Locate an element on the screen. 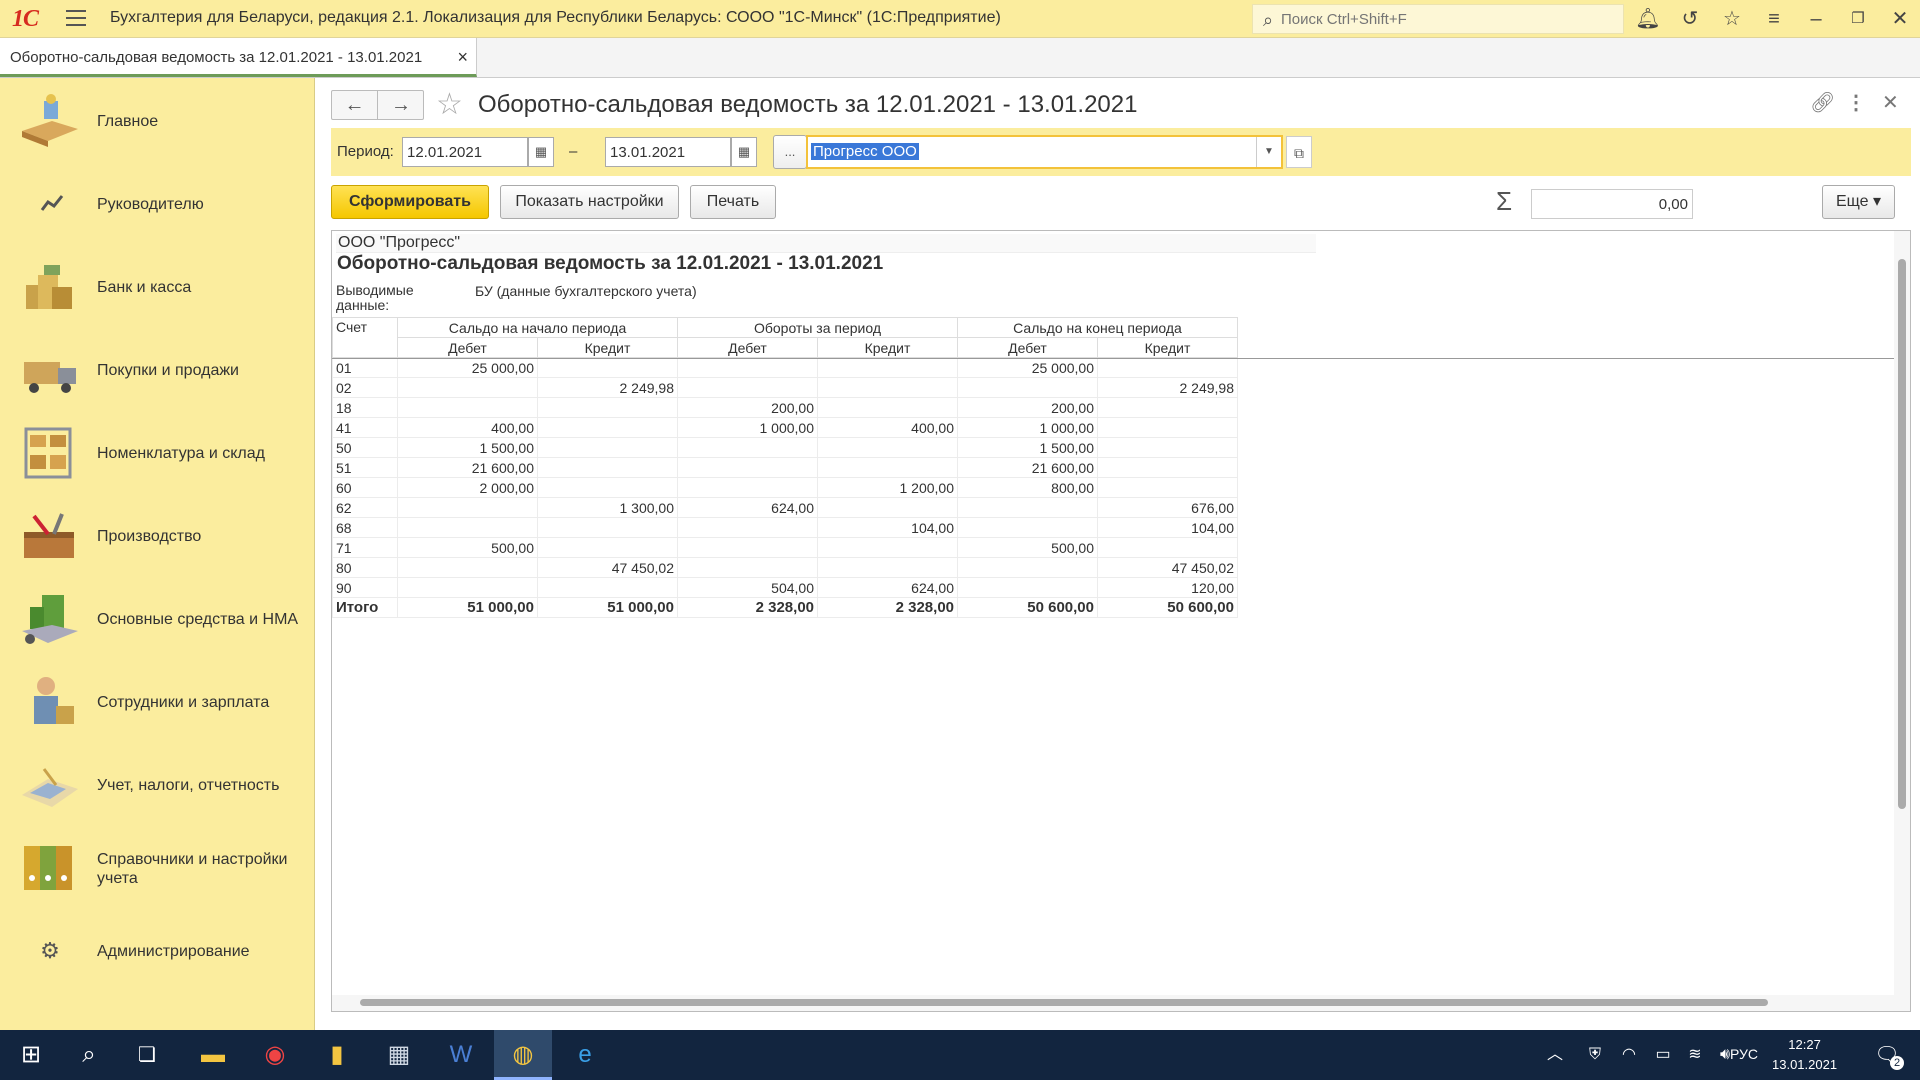  menu-icon is located at coordinates (76, 18).